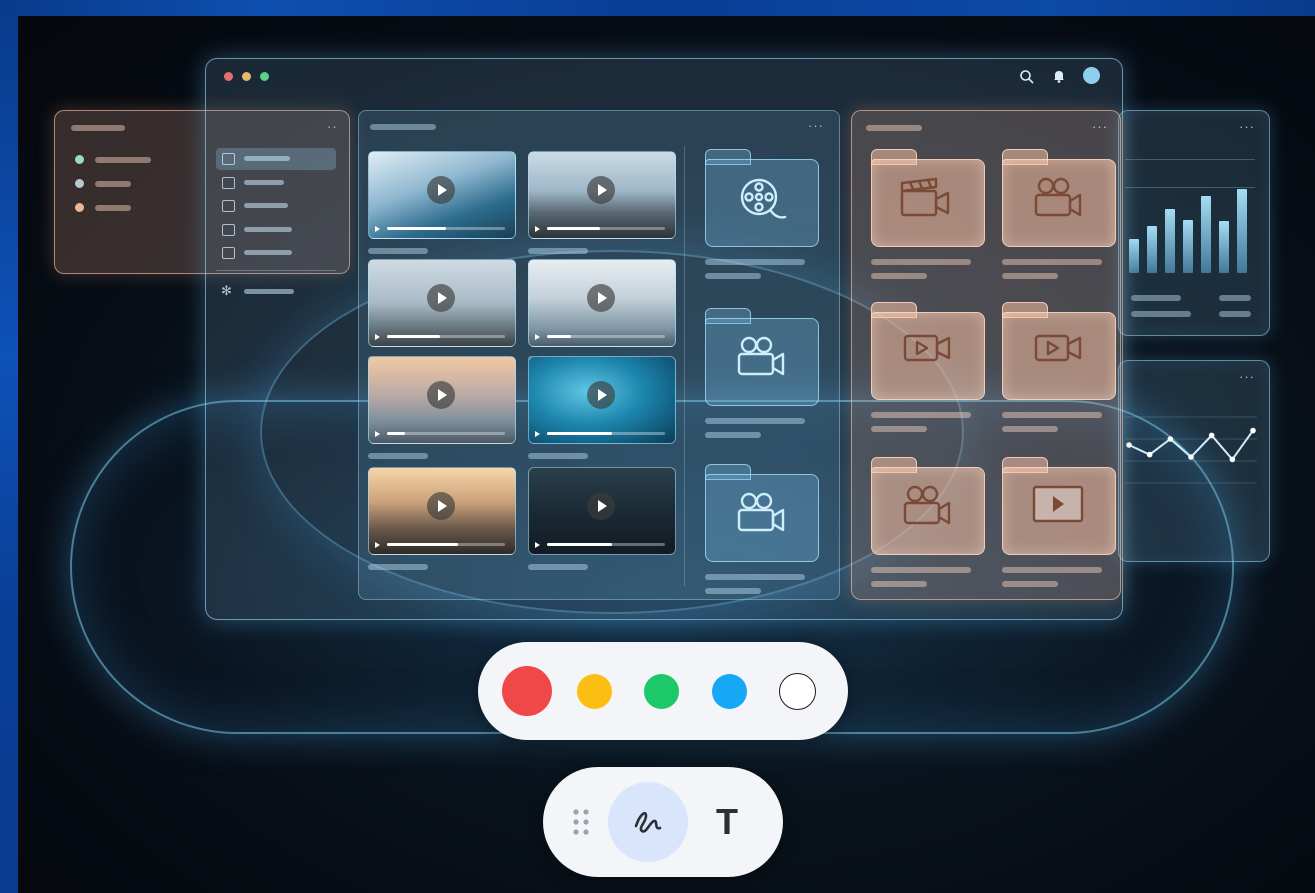 This screenshot has height=893, width=1315. What do you see at coordinates (1134, 255) in the screenshot?
I see `chart-bar` at bounding box center [1134, 255].